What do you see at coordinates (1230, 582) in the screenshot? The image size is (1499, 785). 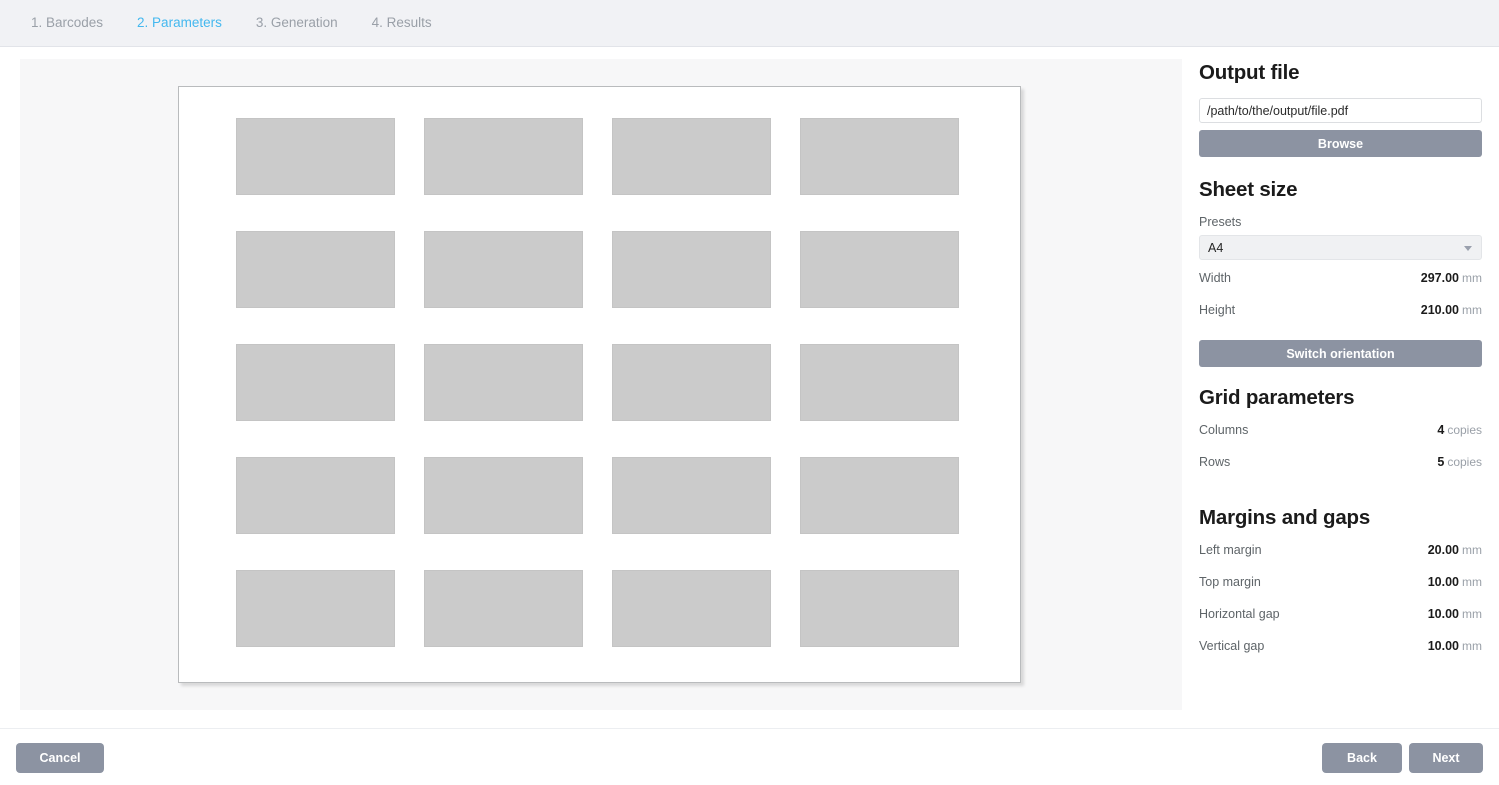 I see `top-margin-label: Top margin` at bounding box center [1230, 582].